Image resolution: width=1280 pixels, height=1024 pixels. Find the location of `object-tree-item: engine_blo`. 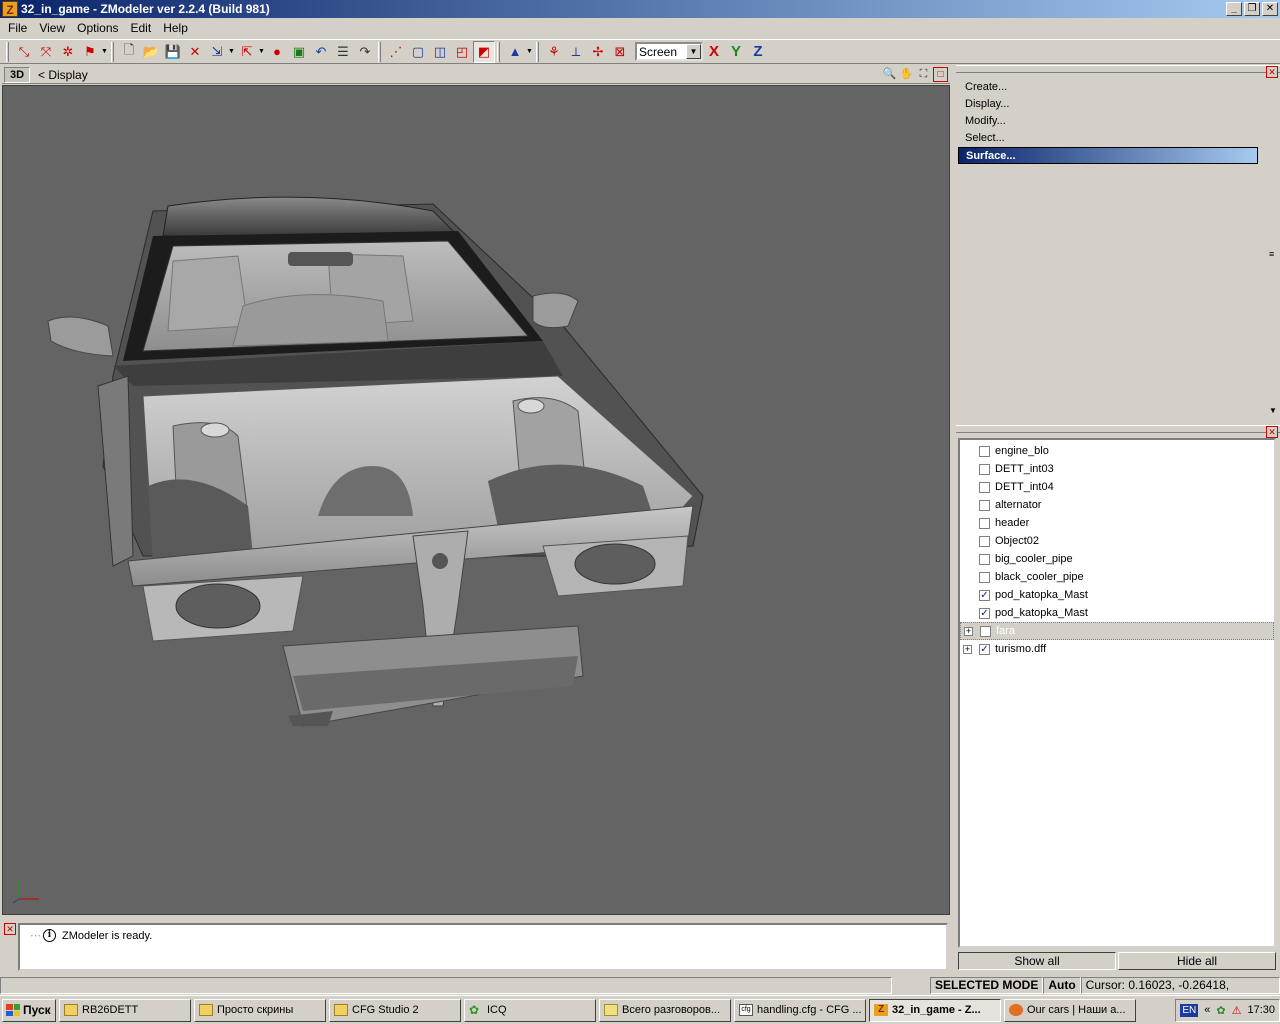

object-tree-item: engine_blo is located at coordinates (1117, 451).